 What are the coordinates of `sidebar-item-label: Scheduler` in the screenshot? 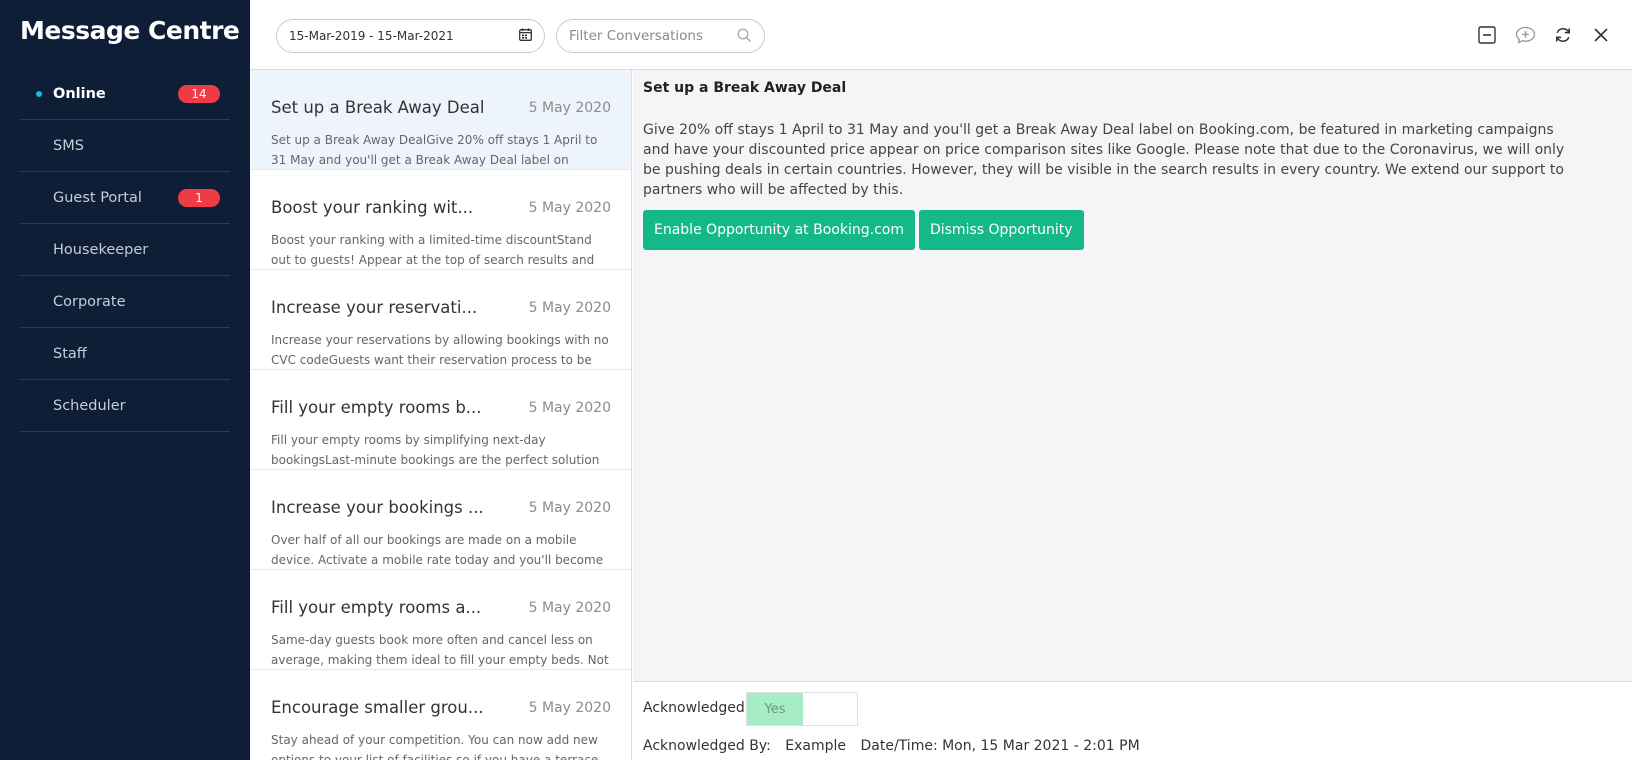 It's located at (89, 405).